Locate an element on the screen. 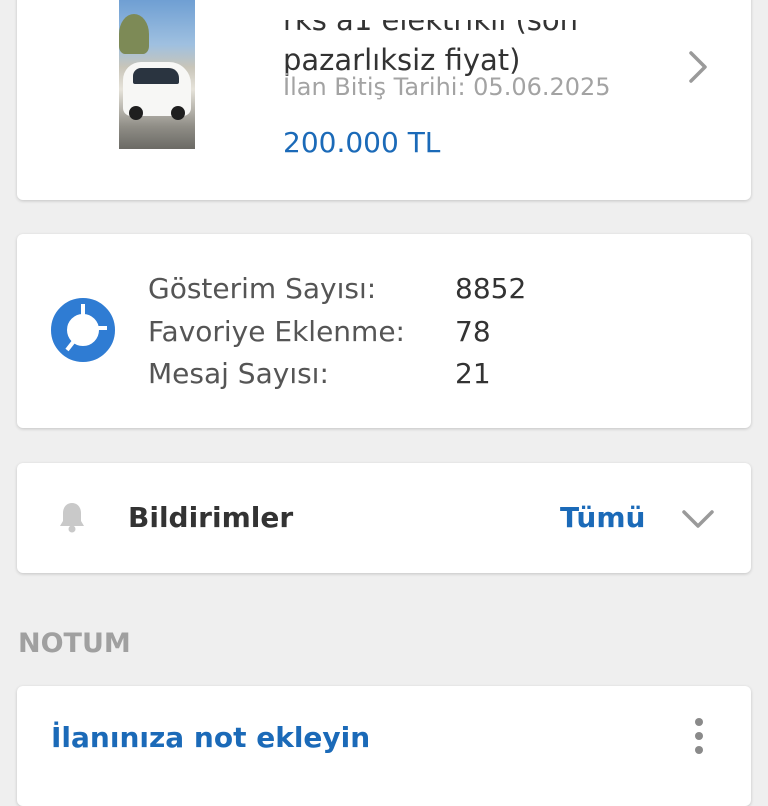  thumbnail-windshield is located at coordinates (156, 76).